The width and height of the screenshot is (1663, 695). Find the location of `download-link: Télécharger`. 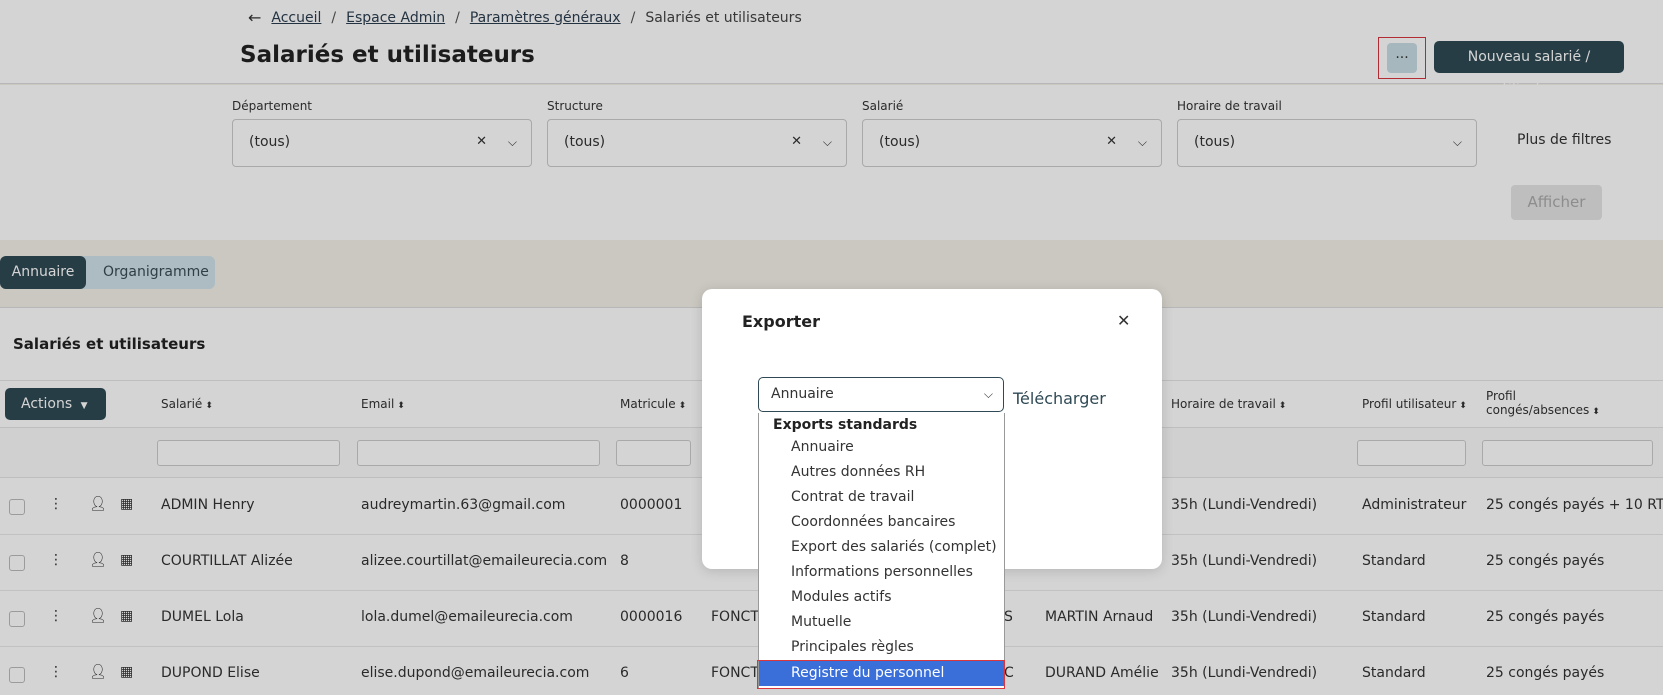

download-link: Télécharger is located at coordinates (1059, 398).